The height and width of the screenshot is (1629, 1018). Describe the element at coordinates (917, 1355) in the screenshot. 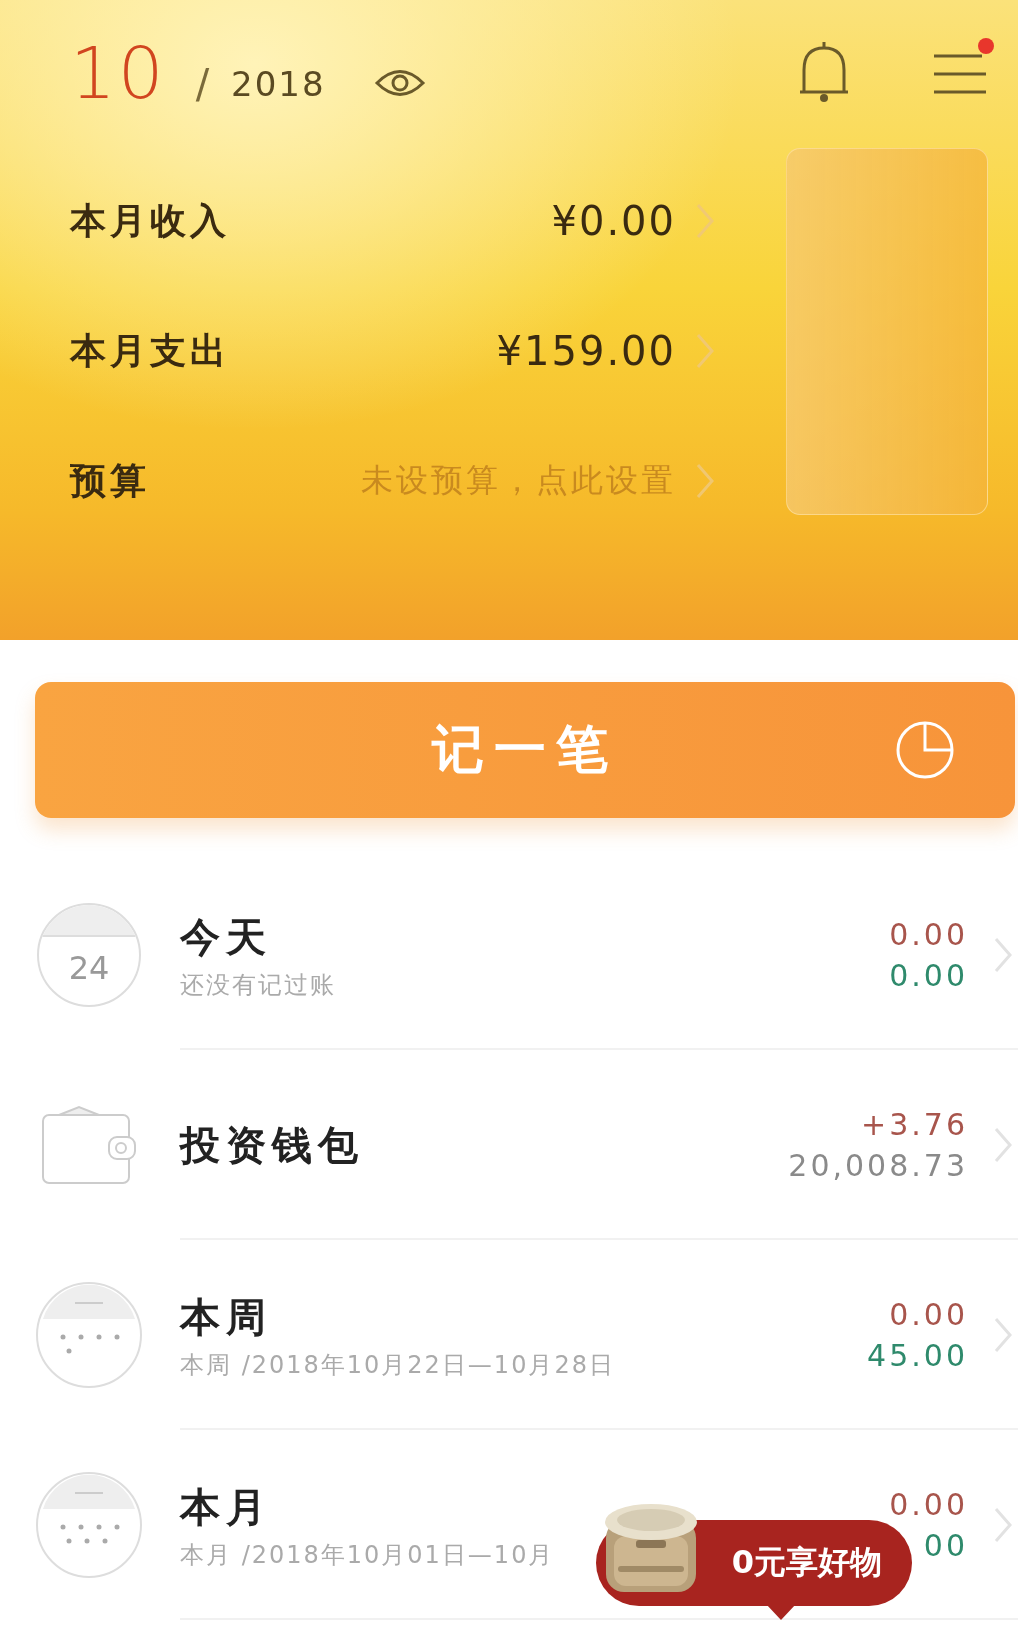

I see `entry-amount: 45.00` at that location.